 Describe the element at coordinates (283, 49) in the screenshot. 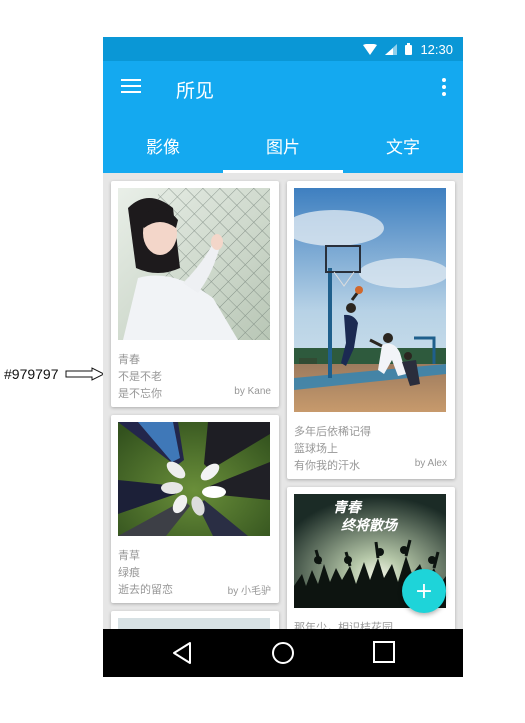

I see `status-bar: 12:30` at that location.